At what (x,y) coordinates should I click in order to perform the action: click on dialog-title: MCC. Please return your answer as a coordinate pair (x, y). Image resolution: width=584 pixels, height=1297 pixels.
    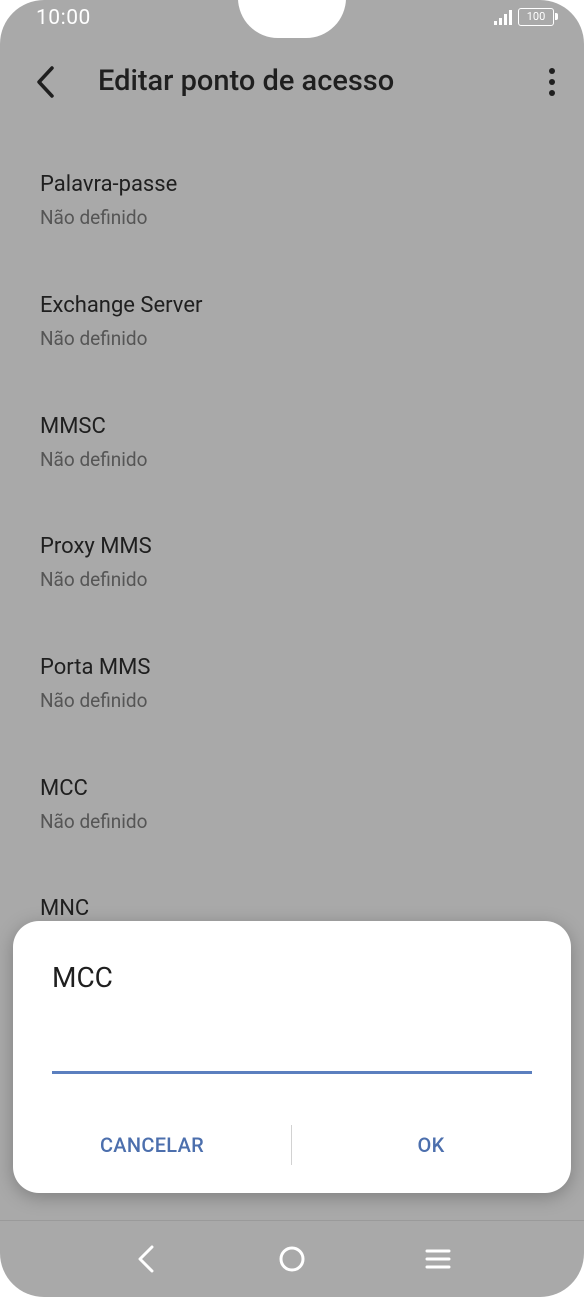
    Looking at the image, I should click on (82, 977).